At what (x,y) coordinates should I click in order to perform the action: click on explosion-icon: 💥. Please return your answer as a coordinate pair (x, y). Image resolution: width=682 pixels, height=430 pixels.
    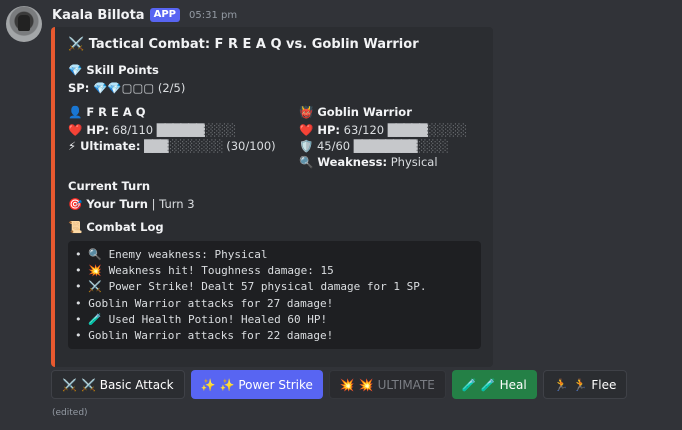
    Looking at the image, I should click on (347, 384).